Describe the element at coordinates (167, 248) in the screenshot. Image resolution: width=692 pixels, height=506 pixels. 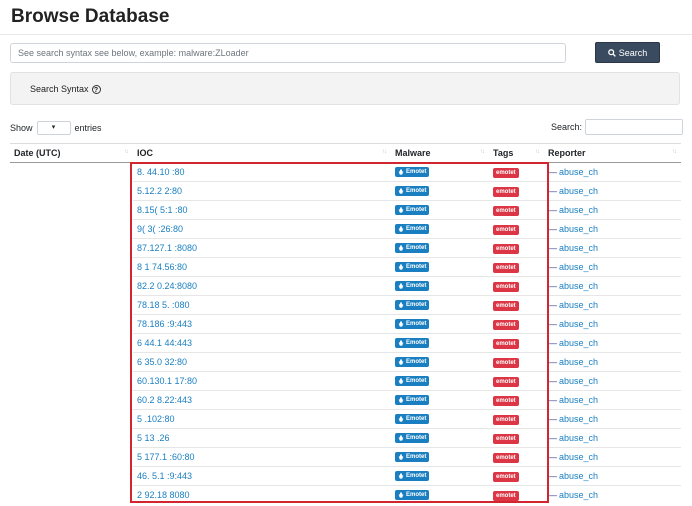
I see `ioc-link: 87.127.1 :8080` at that location.